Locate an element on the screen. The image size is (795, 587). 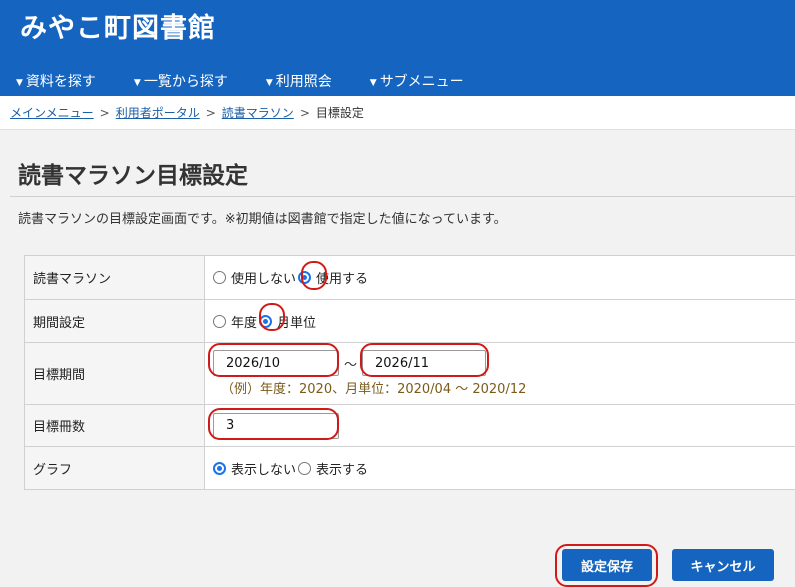
label-target-period: 目標期間 is located at coordinates (115, 373).